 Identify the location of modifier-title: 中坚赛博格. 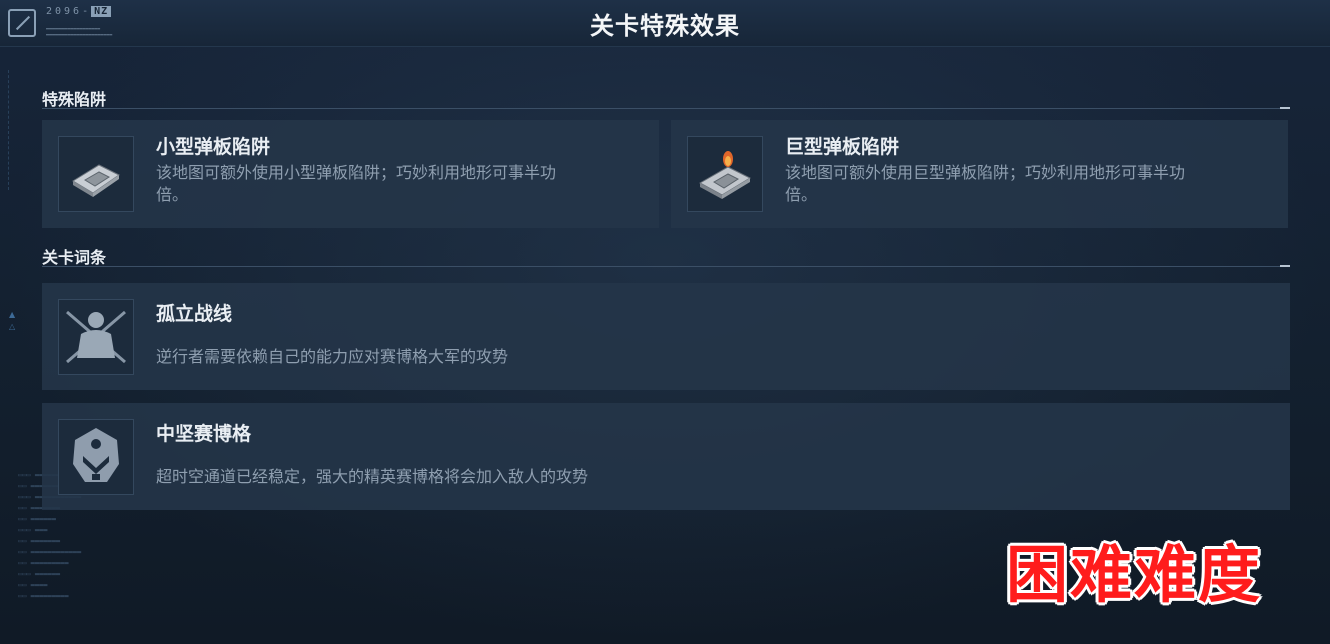
(204, 434).